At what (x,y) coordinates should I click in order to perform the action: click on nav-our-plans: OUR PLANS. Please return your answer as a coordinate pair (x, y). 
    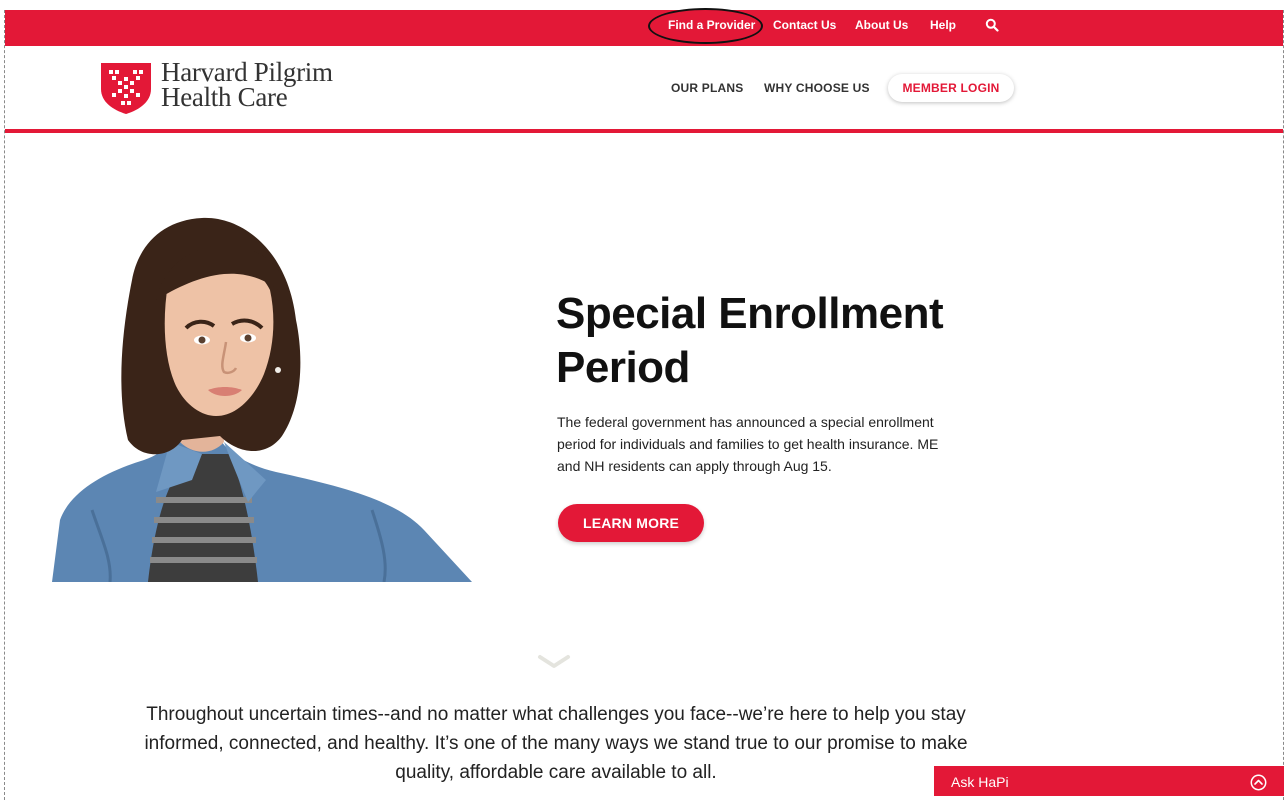
    Looking at the image, I should click on (707, 88).